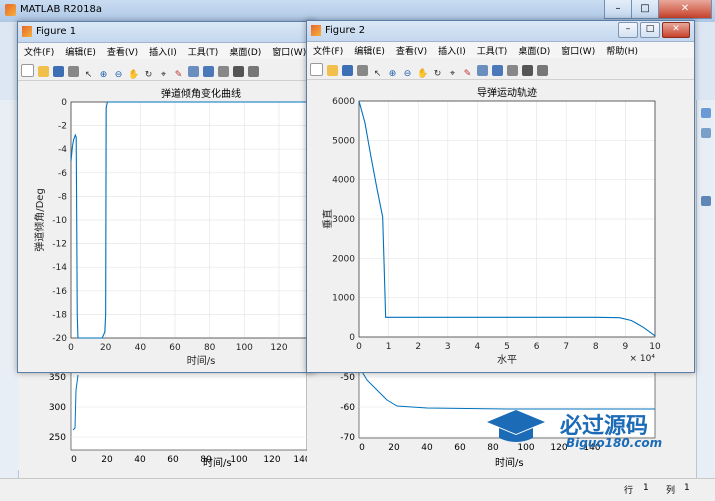 This screenshot has width=715, height=501. What do you see at coordinates (646, 488) in the screenshot?
I see `row-value: 1` at bounding box center [646, 488].